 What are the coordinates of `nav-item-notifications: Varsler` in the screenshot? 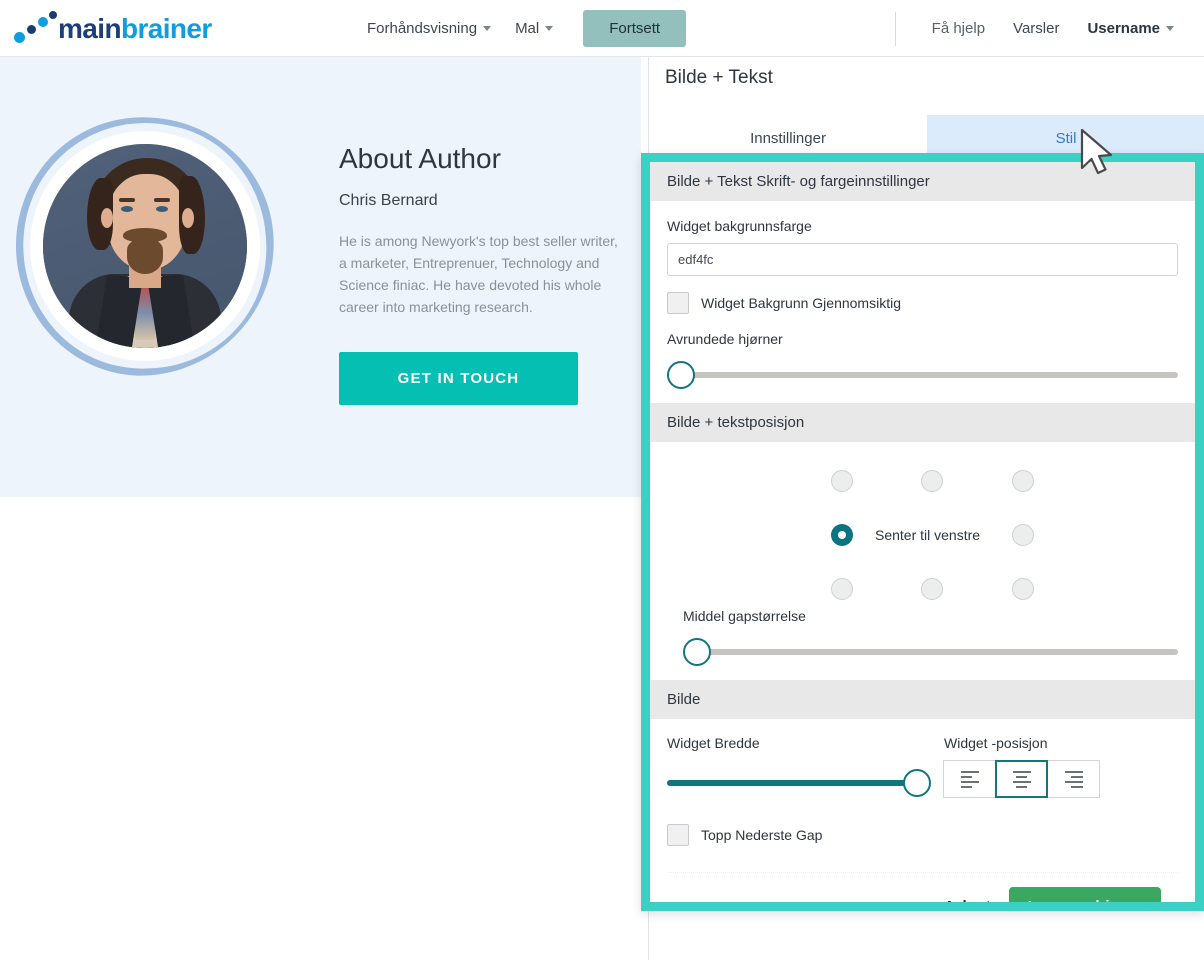 It's located at (1036, 28).